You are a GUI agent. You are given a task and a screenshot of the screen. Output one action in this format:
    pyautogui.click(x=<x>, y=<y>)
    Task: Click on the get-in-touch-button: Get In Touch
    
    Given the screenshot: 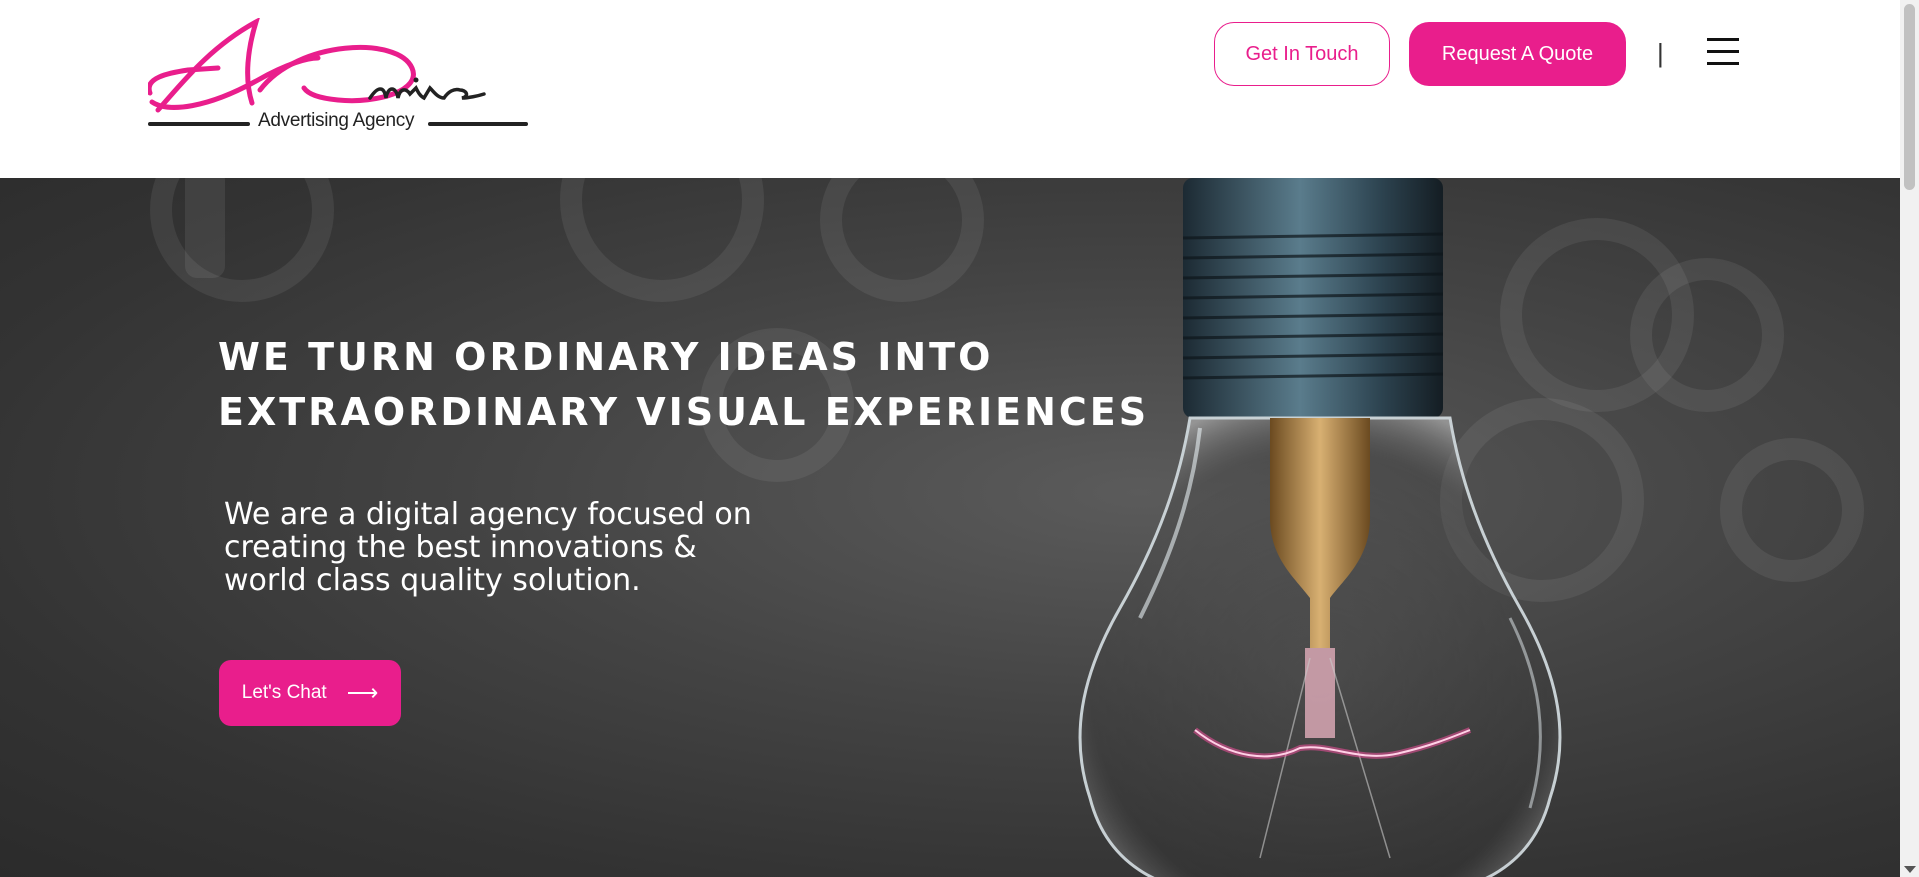 What is the action you would take?
    pyautogui.click(x=1302, y=54)
    